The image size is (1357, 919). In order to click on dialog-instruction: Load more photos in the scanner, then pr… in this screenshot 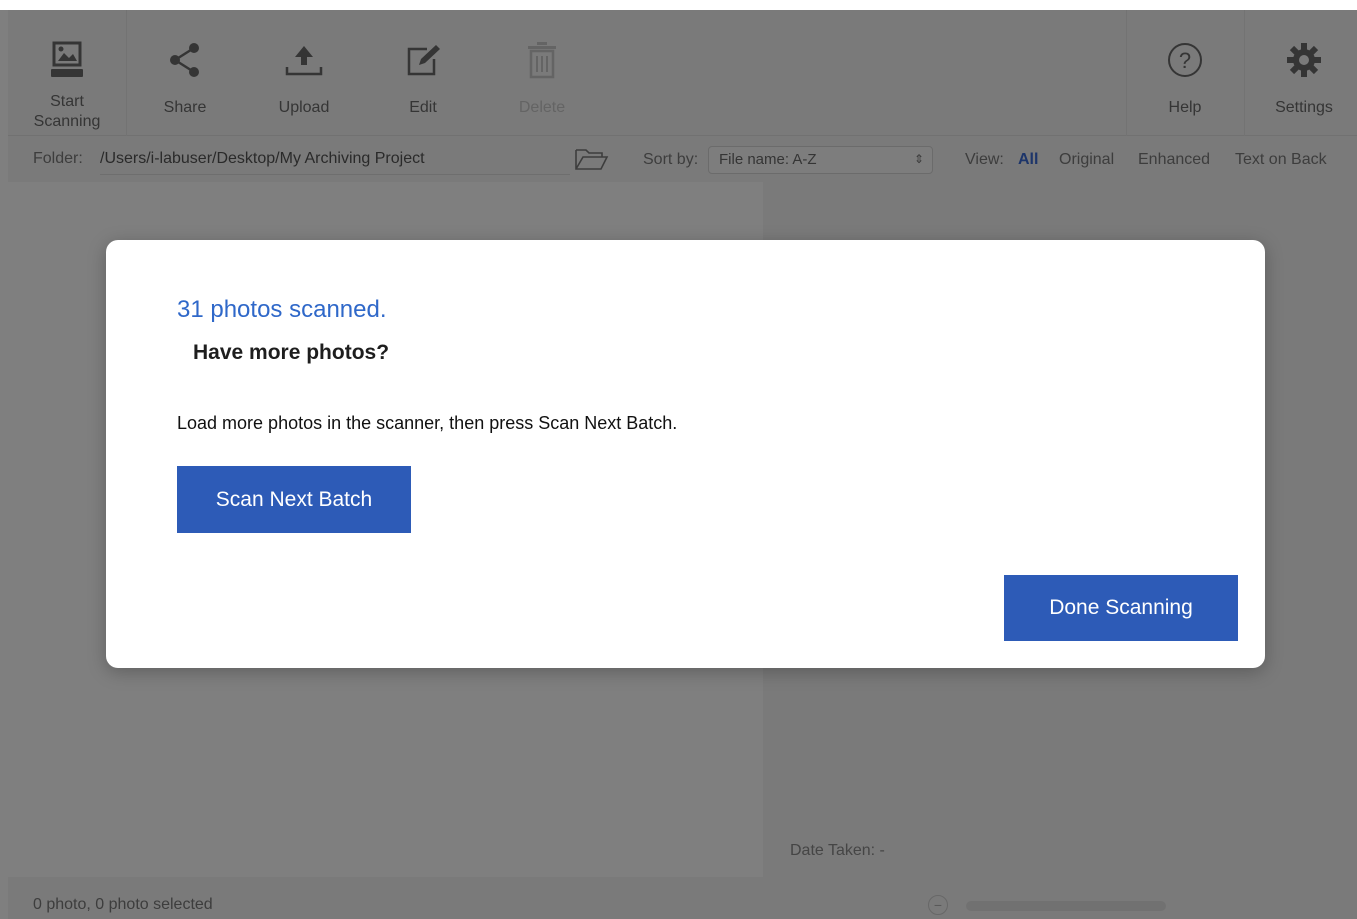, I will do `click(427, 423)`.